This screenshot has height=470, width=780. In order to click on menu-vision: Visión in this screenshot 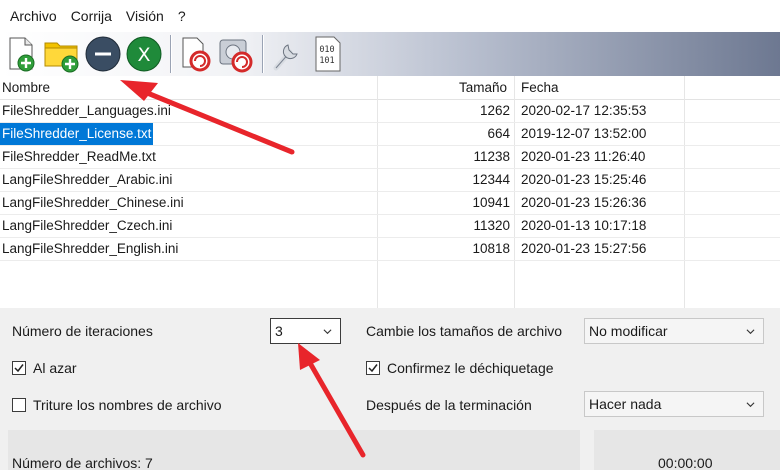, I will do `click(145, 16)`.